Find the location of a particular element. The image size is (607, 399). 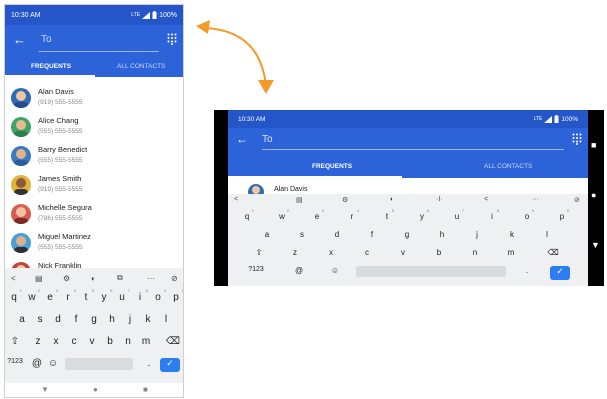

clipboard-icon: ▤ is located at coordinates (299, 200).